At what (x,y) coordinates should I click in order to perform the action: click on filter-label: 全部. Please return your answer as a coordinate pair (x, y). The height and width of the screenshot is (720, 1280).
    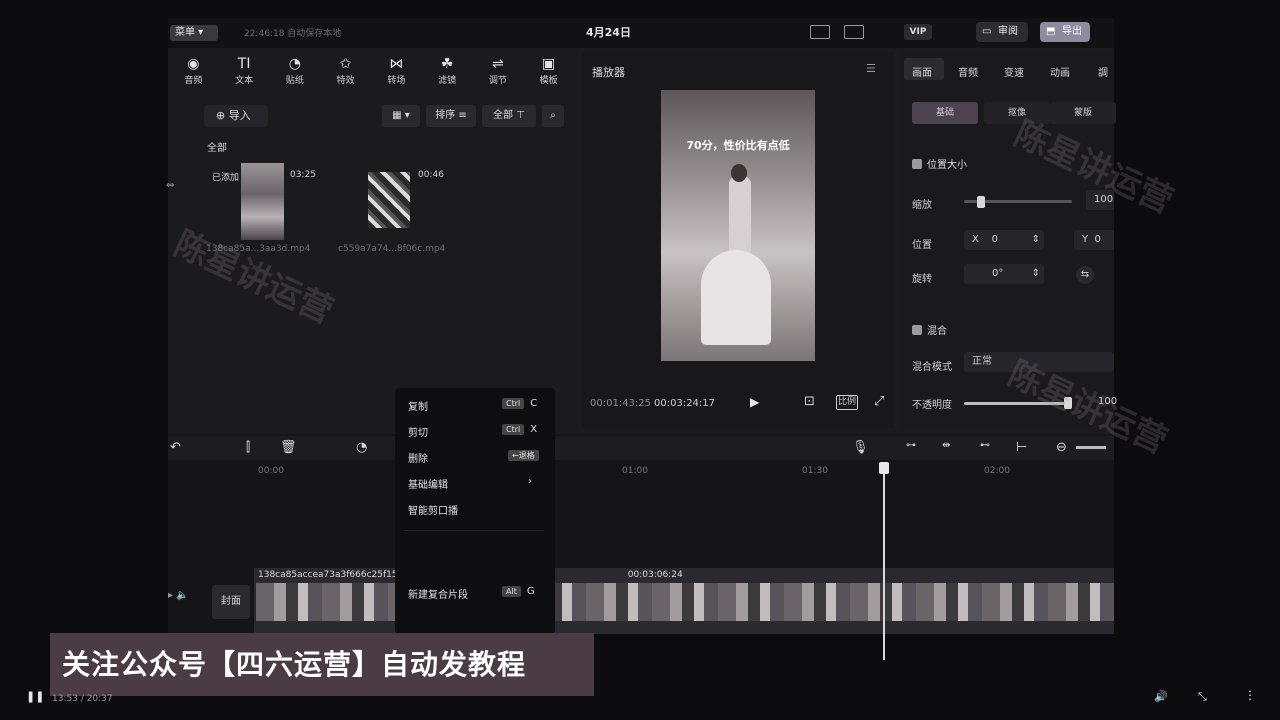
    Looking at the image, I should click on (503, 115).